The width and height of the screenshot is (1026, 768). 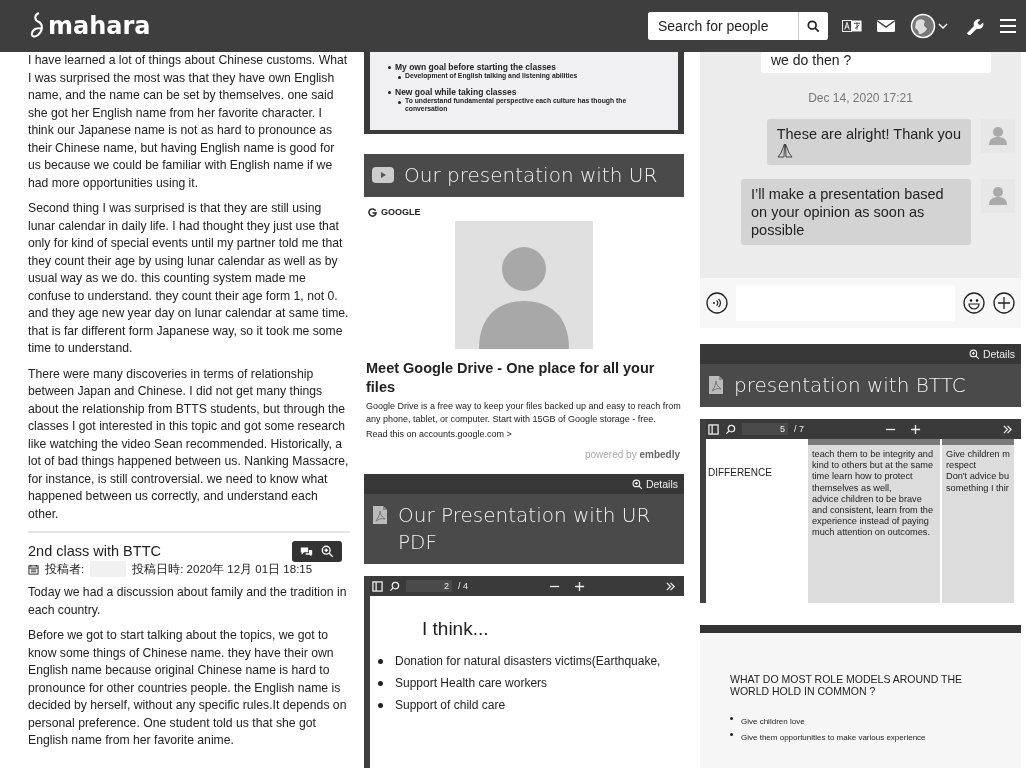 What do you see at coordinates (450, 705) in the screenshot?
I see `slide-bullet: Support of child care` at bounding box center [450, 705].